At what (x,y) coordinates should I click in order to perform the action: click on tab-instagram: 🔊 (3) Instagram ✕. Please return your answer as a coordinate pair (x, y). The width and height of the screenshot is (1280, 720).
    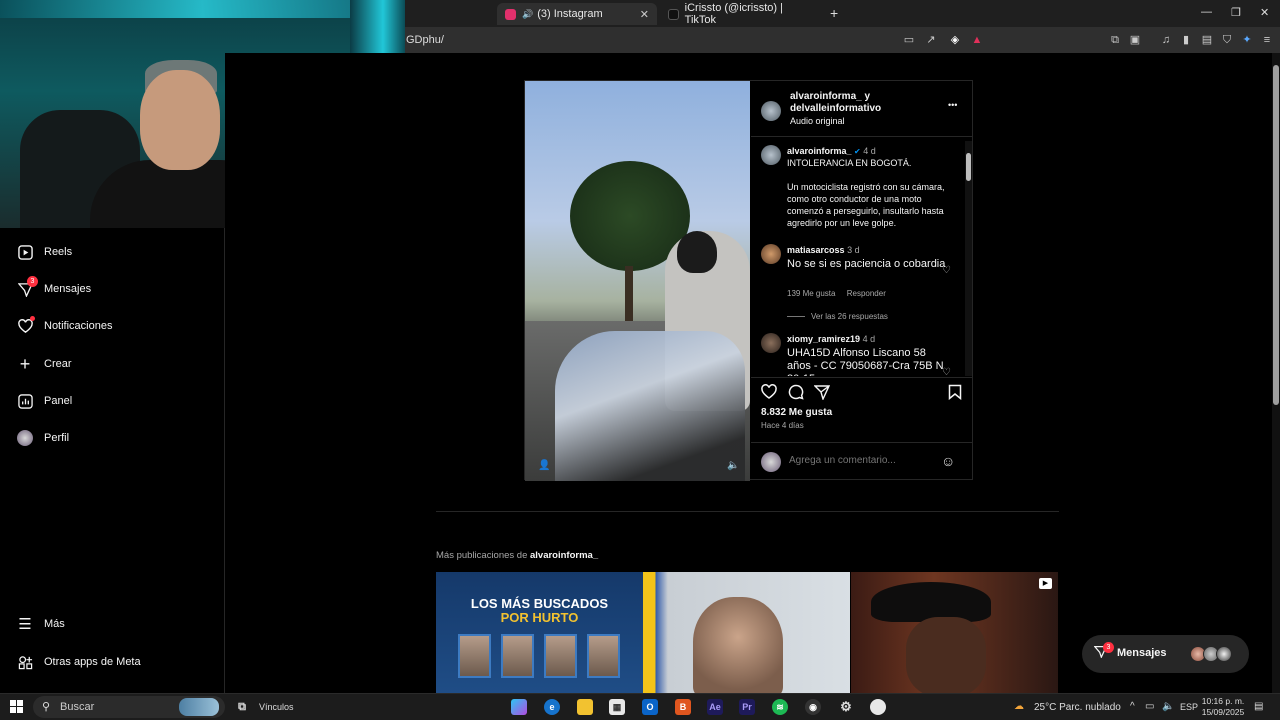
    Looking at the image, I should click on (577, 14).